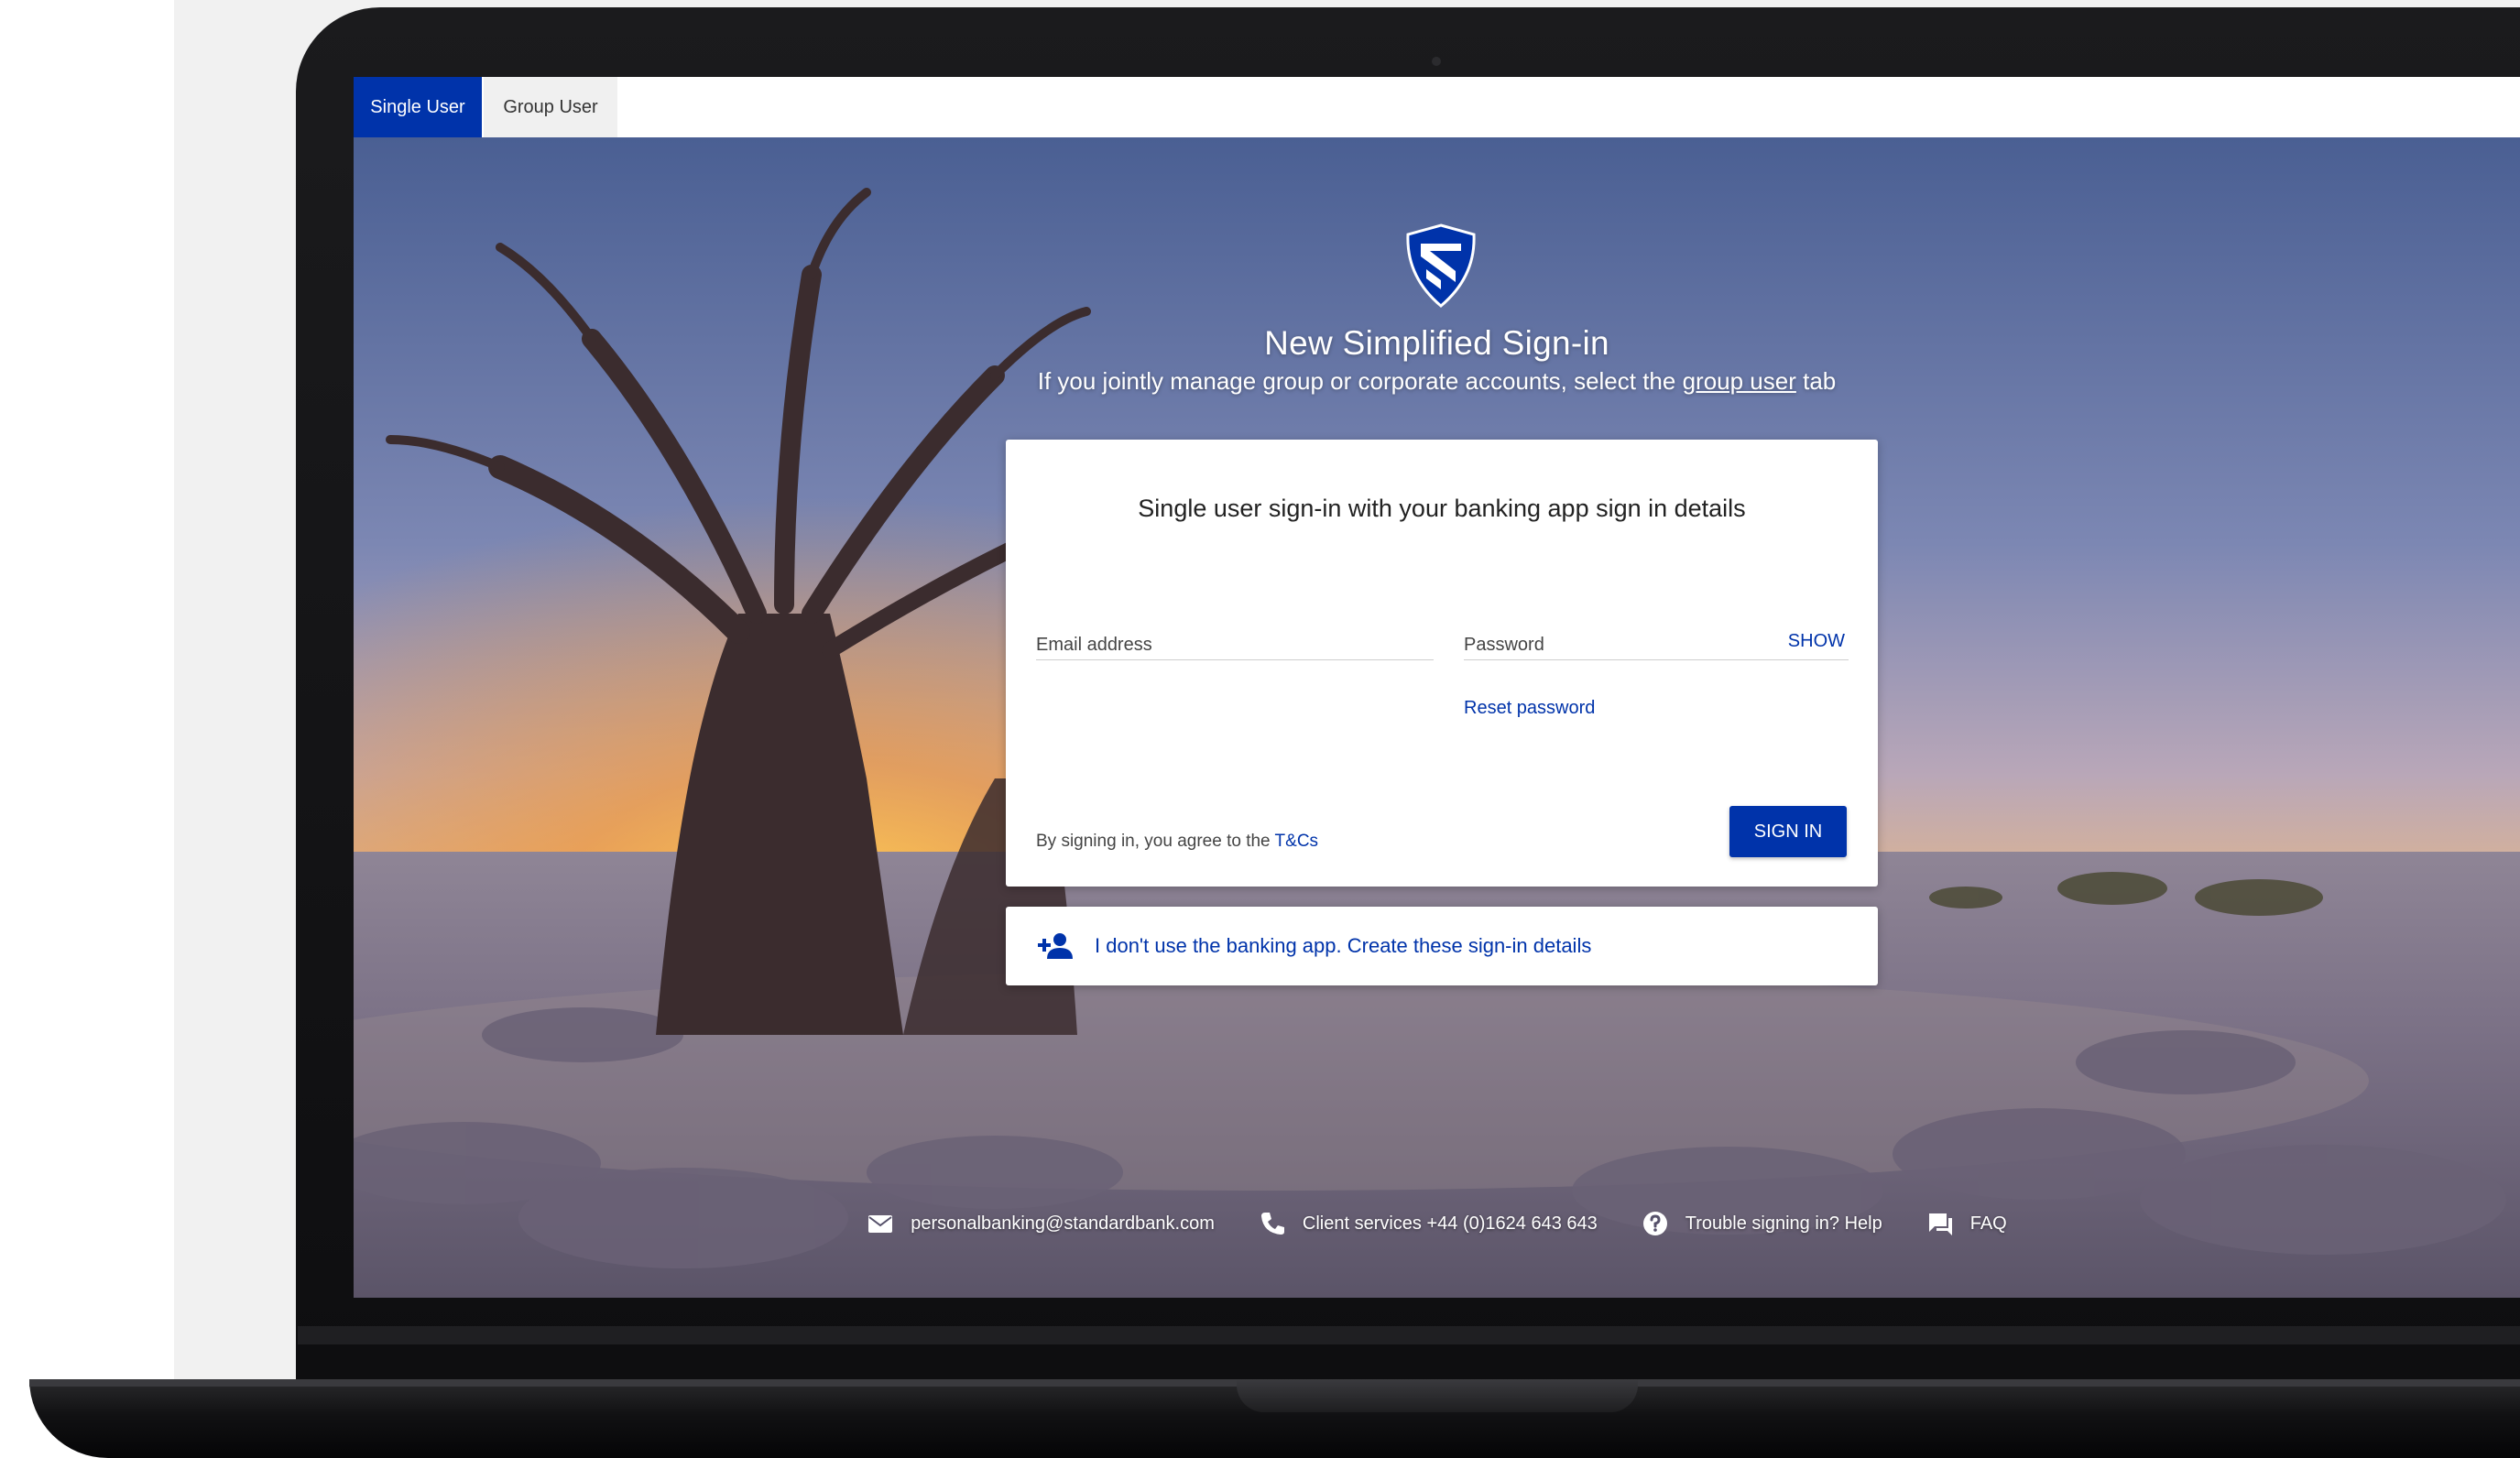 The height and width of the screenshot is (1458, 2520). I want to click on footer-email: personalbanking@standardbank.com, so click(1041, 1223).